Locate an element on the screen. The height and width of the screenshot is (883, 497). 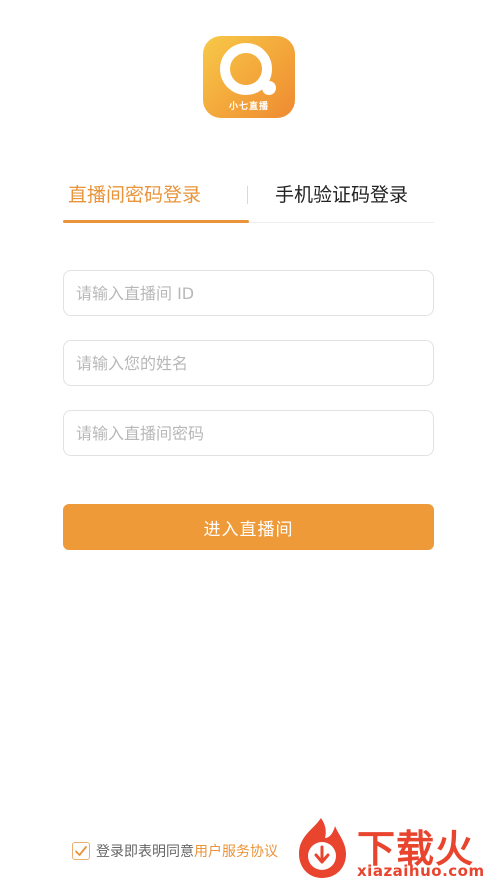
agreement-row: 登录即表明同意 用户服务协议 is located at coordinates (175, 851).